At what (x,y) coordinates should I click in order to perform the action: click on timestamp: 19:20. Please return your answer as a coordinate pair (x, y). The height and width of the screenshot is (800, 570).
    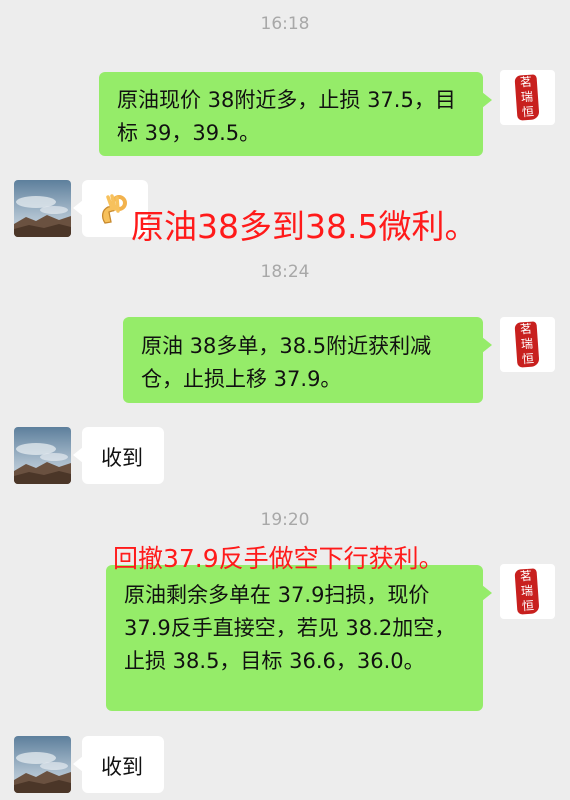
    Looking at the image, I should click on (285, 520).